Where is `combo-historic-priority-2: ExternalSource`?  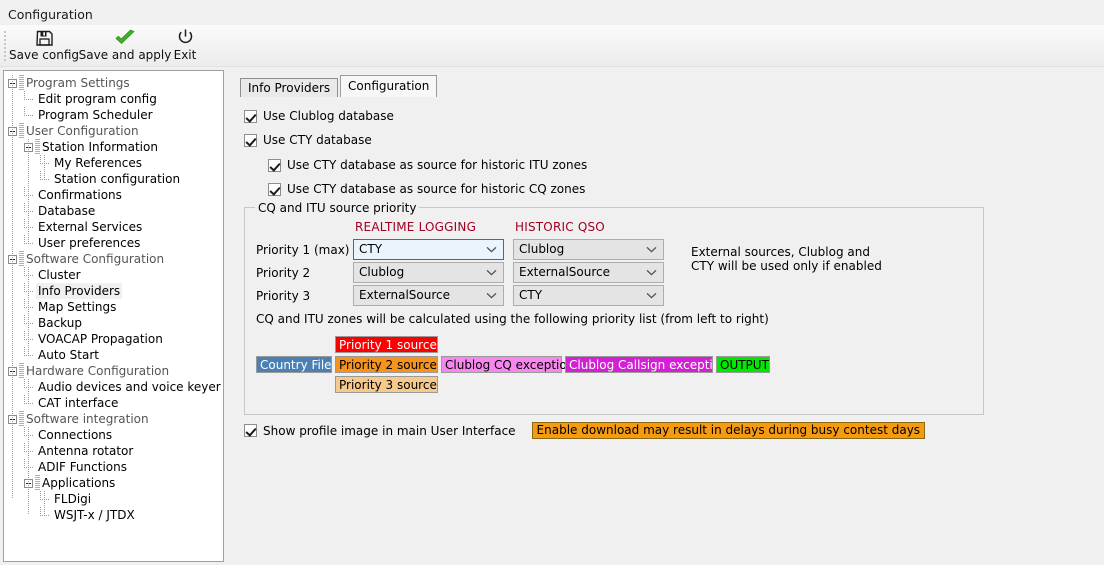 combo-historic-priority-2: ExternalSource is located at coordinates (588, 272).